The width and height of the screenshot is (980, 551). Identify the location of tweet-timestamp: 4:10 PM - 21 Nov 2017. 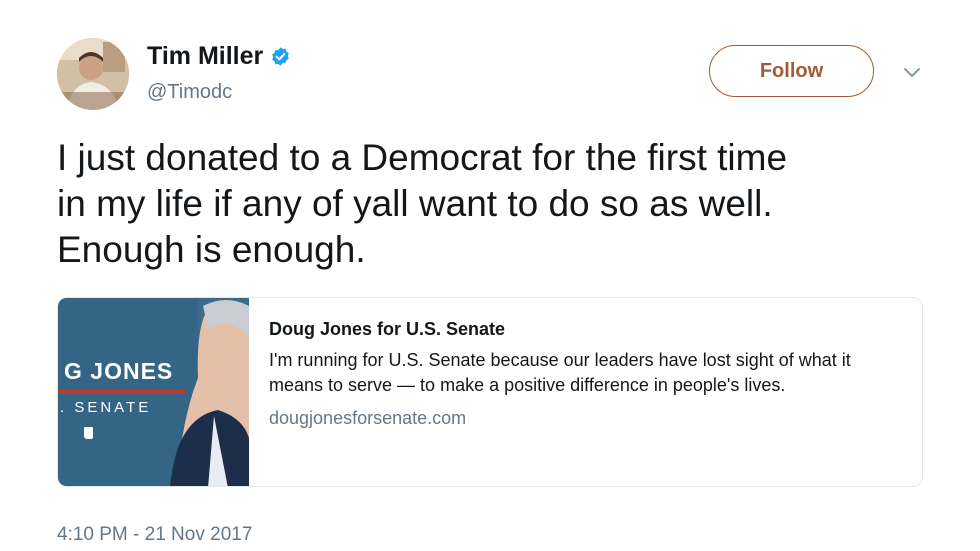
(154, 535).